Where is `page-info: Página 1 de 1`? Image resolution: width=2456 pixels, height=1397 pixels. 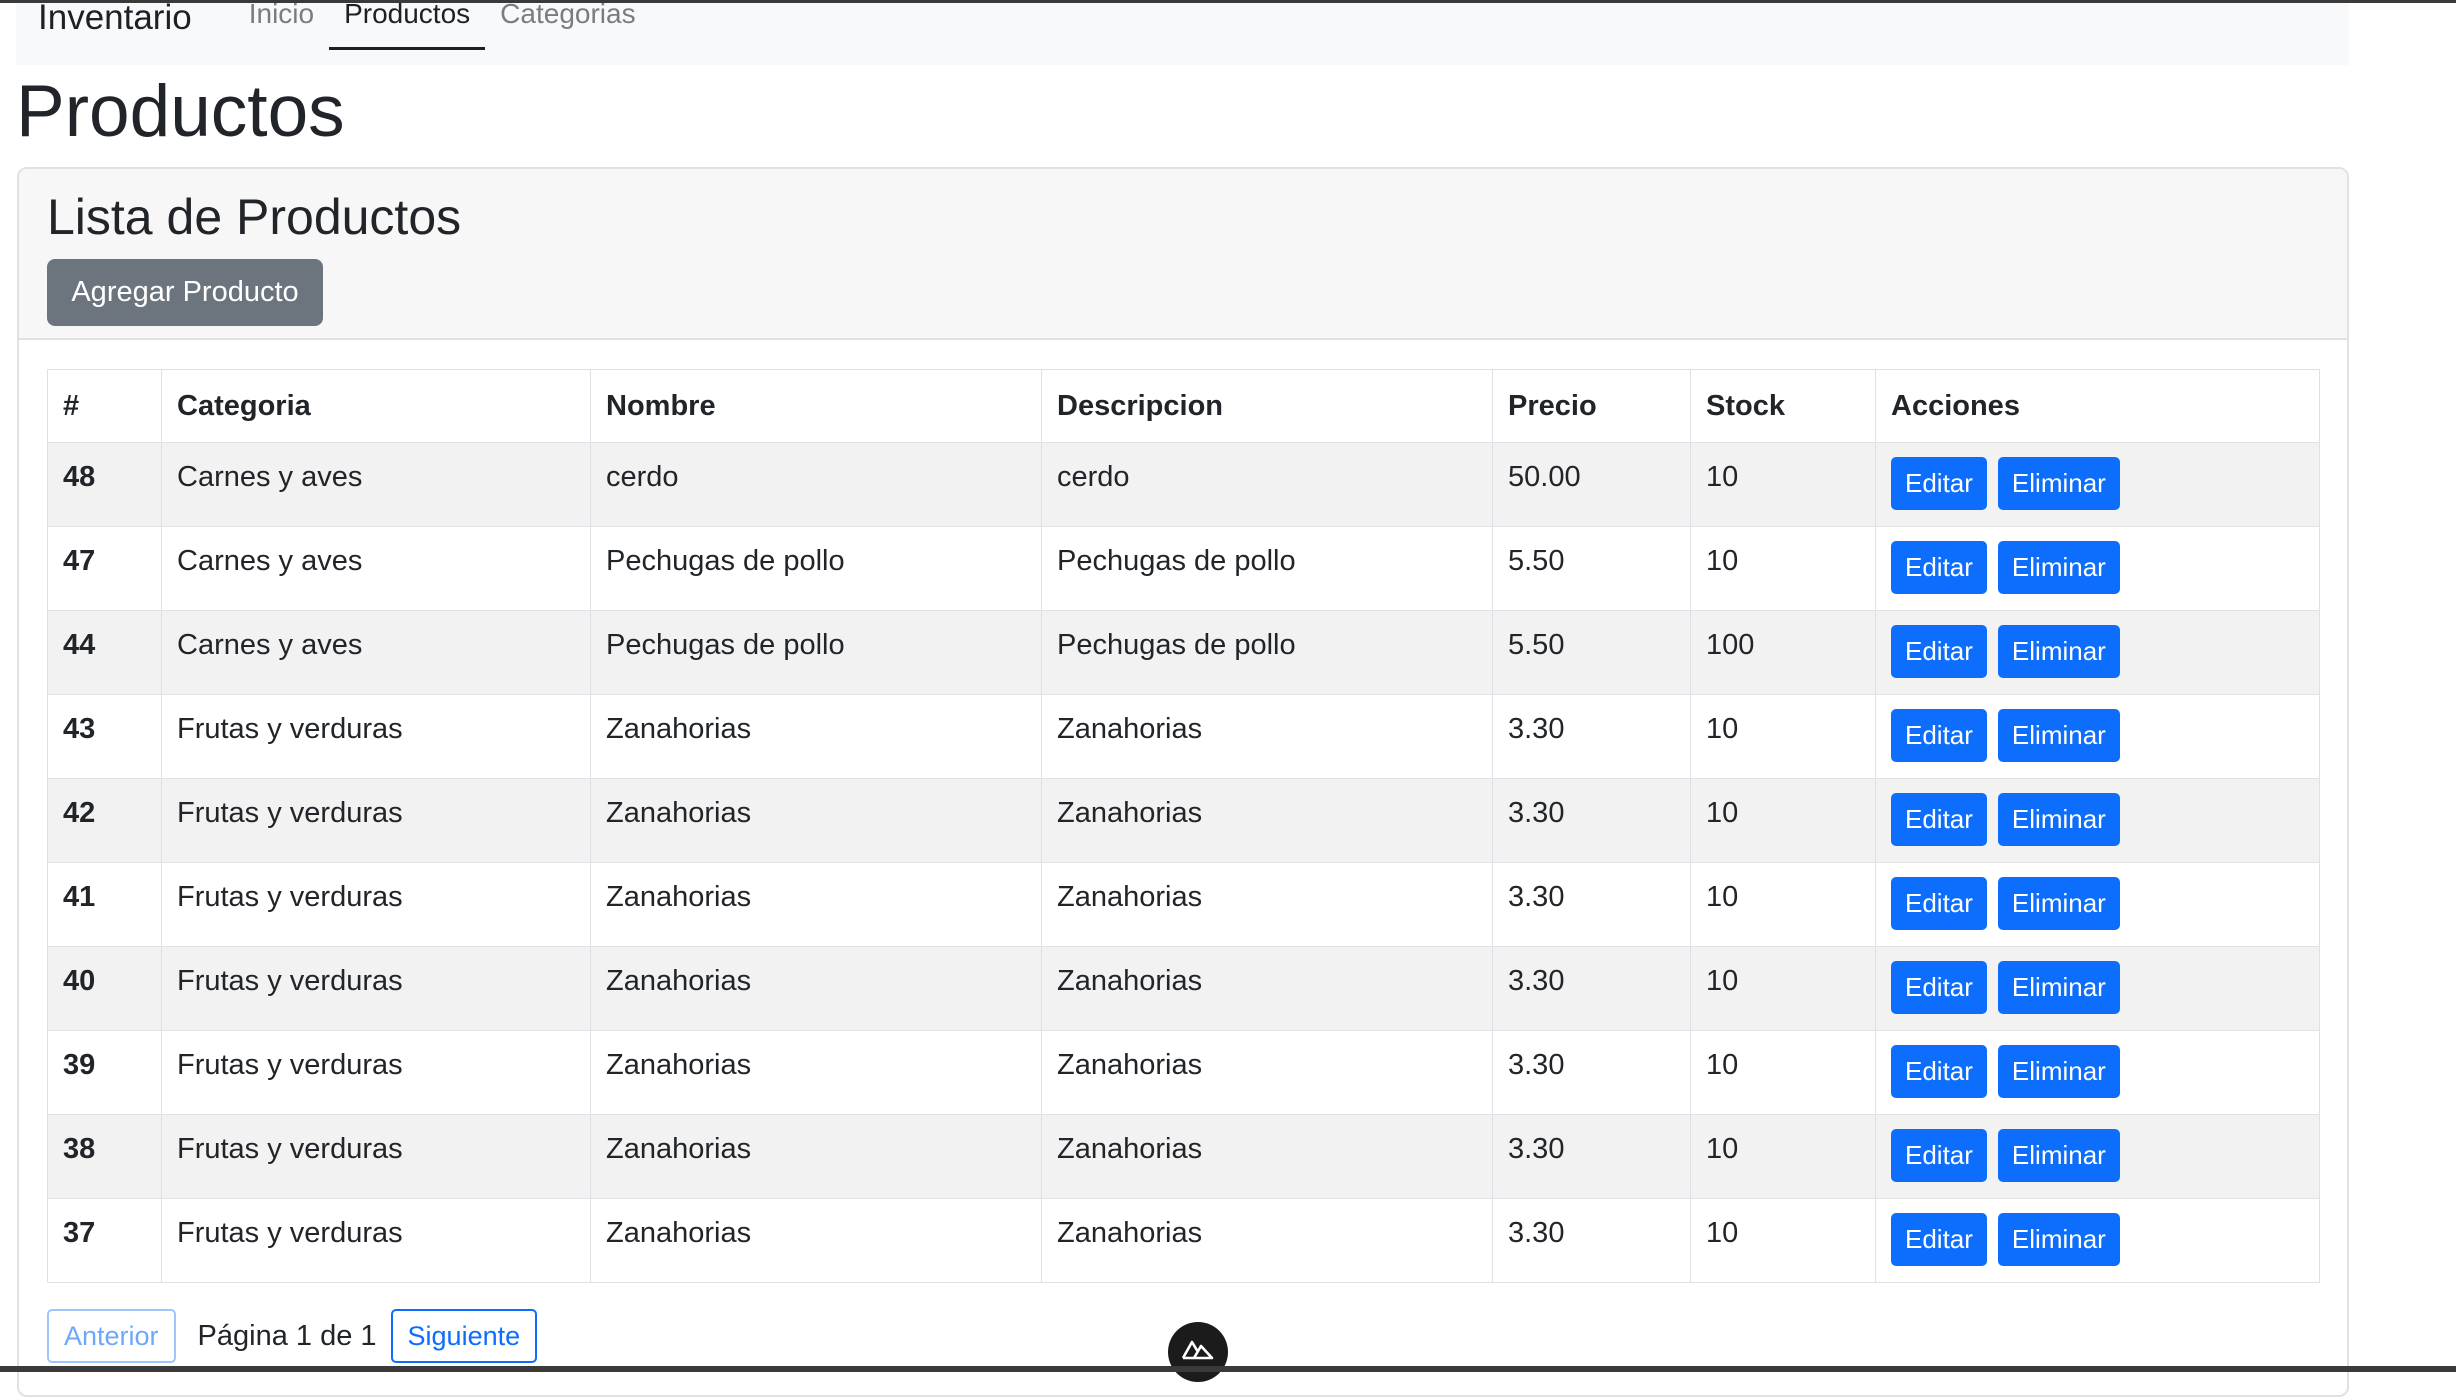 page-info: Página 1 de 1 is located at coordinates (287, 1335).